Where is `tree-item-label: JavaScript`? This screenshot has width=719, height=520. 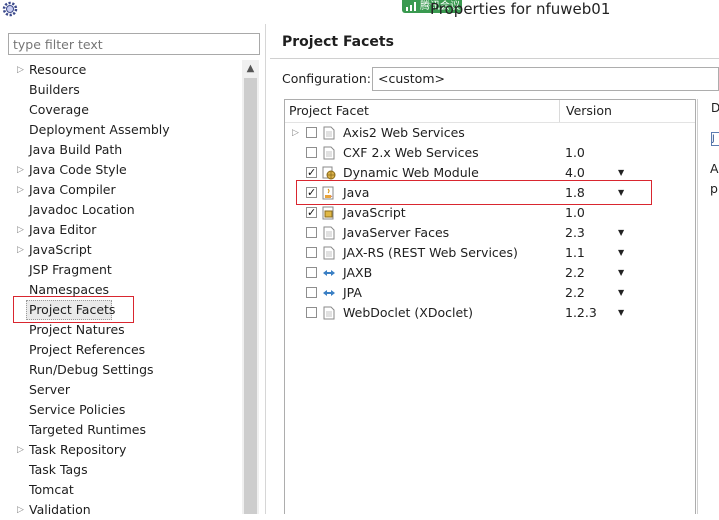
tree-item-label: JavaScript is located at coordinates (60, 249).